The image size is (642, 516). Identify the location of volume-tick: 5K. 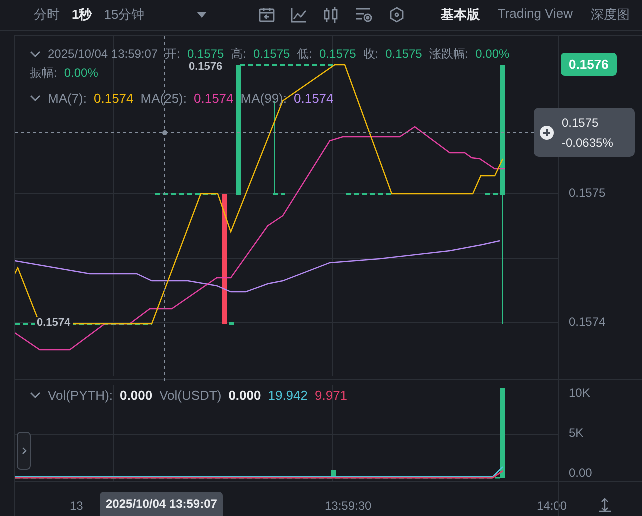
(576, 433).